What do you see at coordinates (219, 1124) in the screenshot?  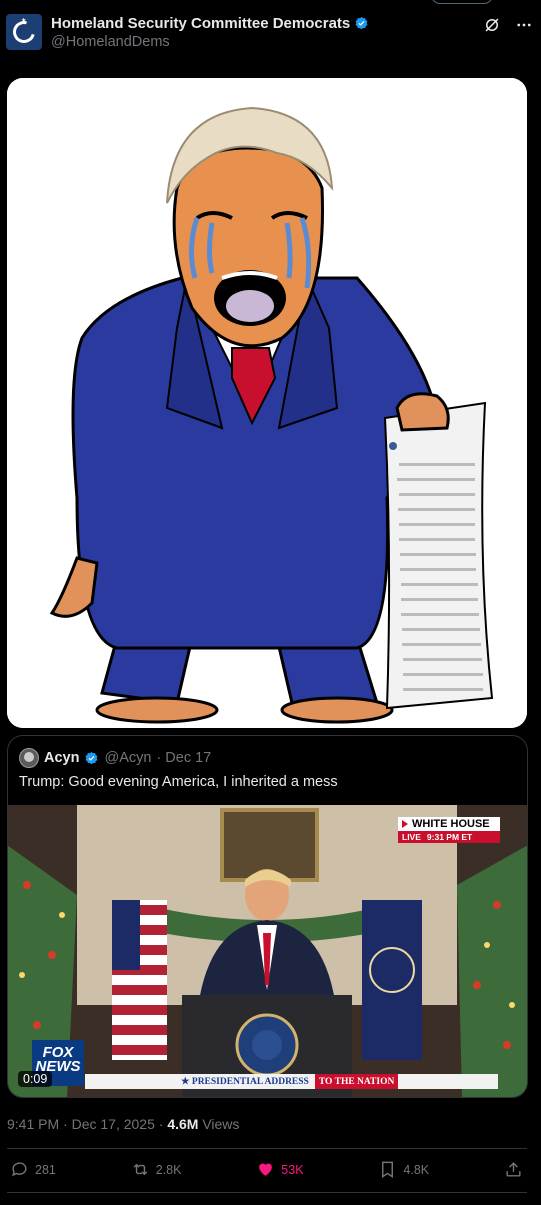 I see `views-label: Views` at bounding box center [219, 1124].